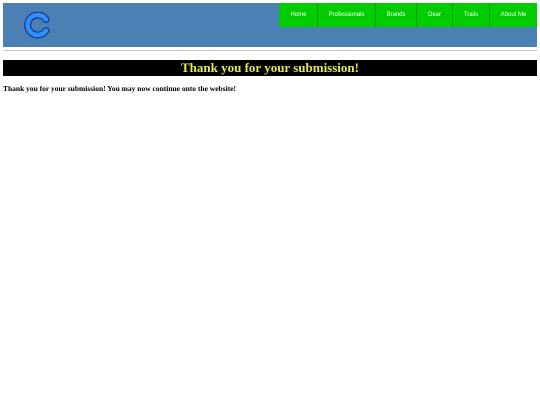  I want to click on nav-professionals-link: Professionals, so click(346, 15).